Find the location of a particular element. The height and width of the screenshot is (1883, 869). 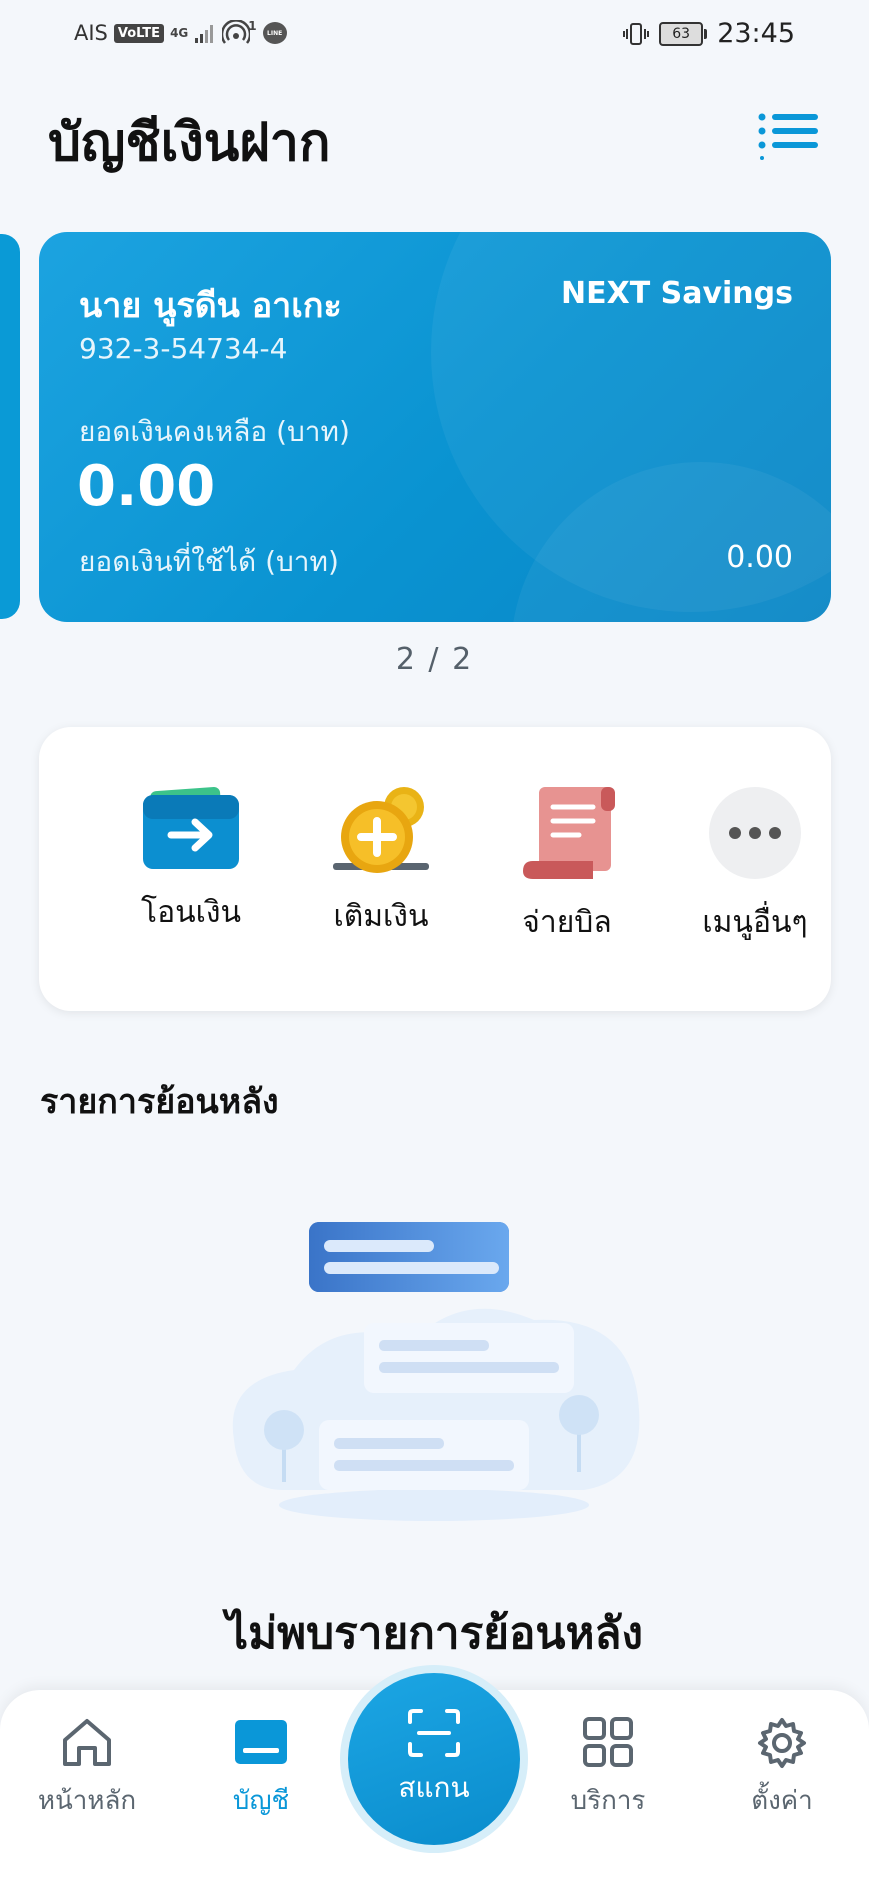

scan-button: สแกน is located at coordinates (434, 1759).